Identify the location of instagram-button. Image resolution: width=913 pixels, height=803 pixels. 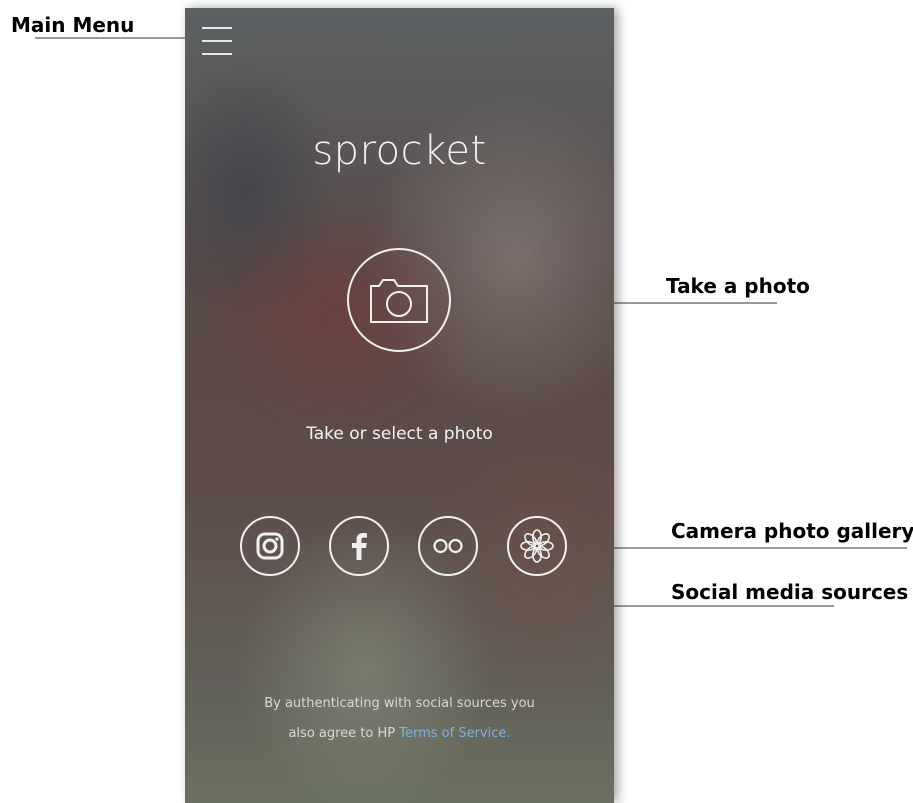
(270, 546).